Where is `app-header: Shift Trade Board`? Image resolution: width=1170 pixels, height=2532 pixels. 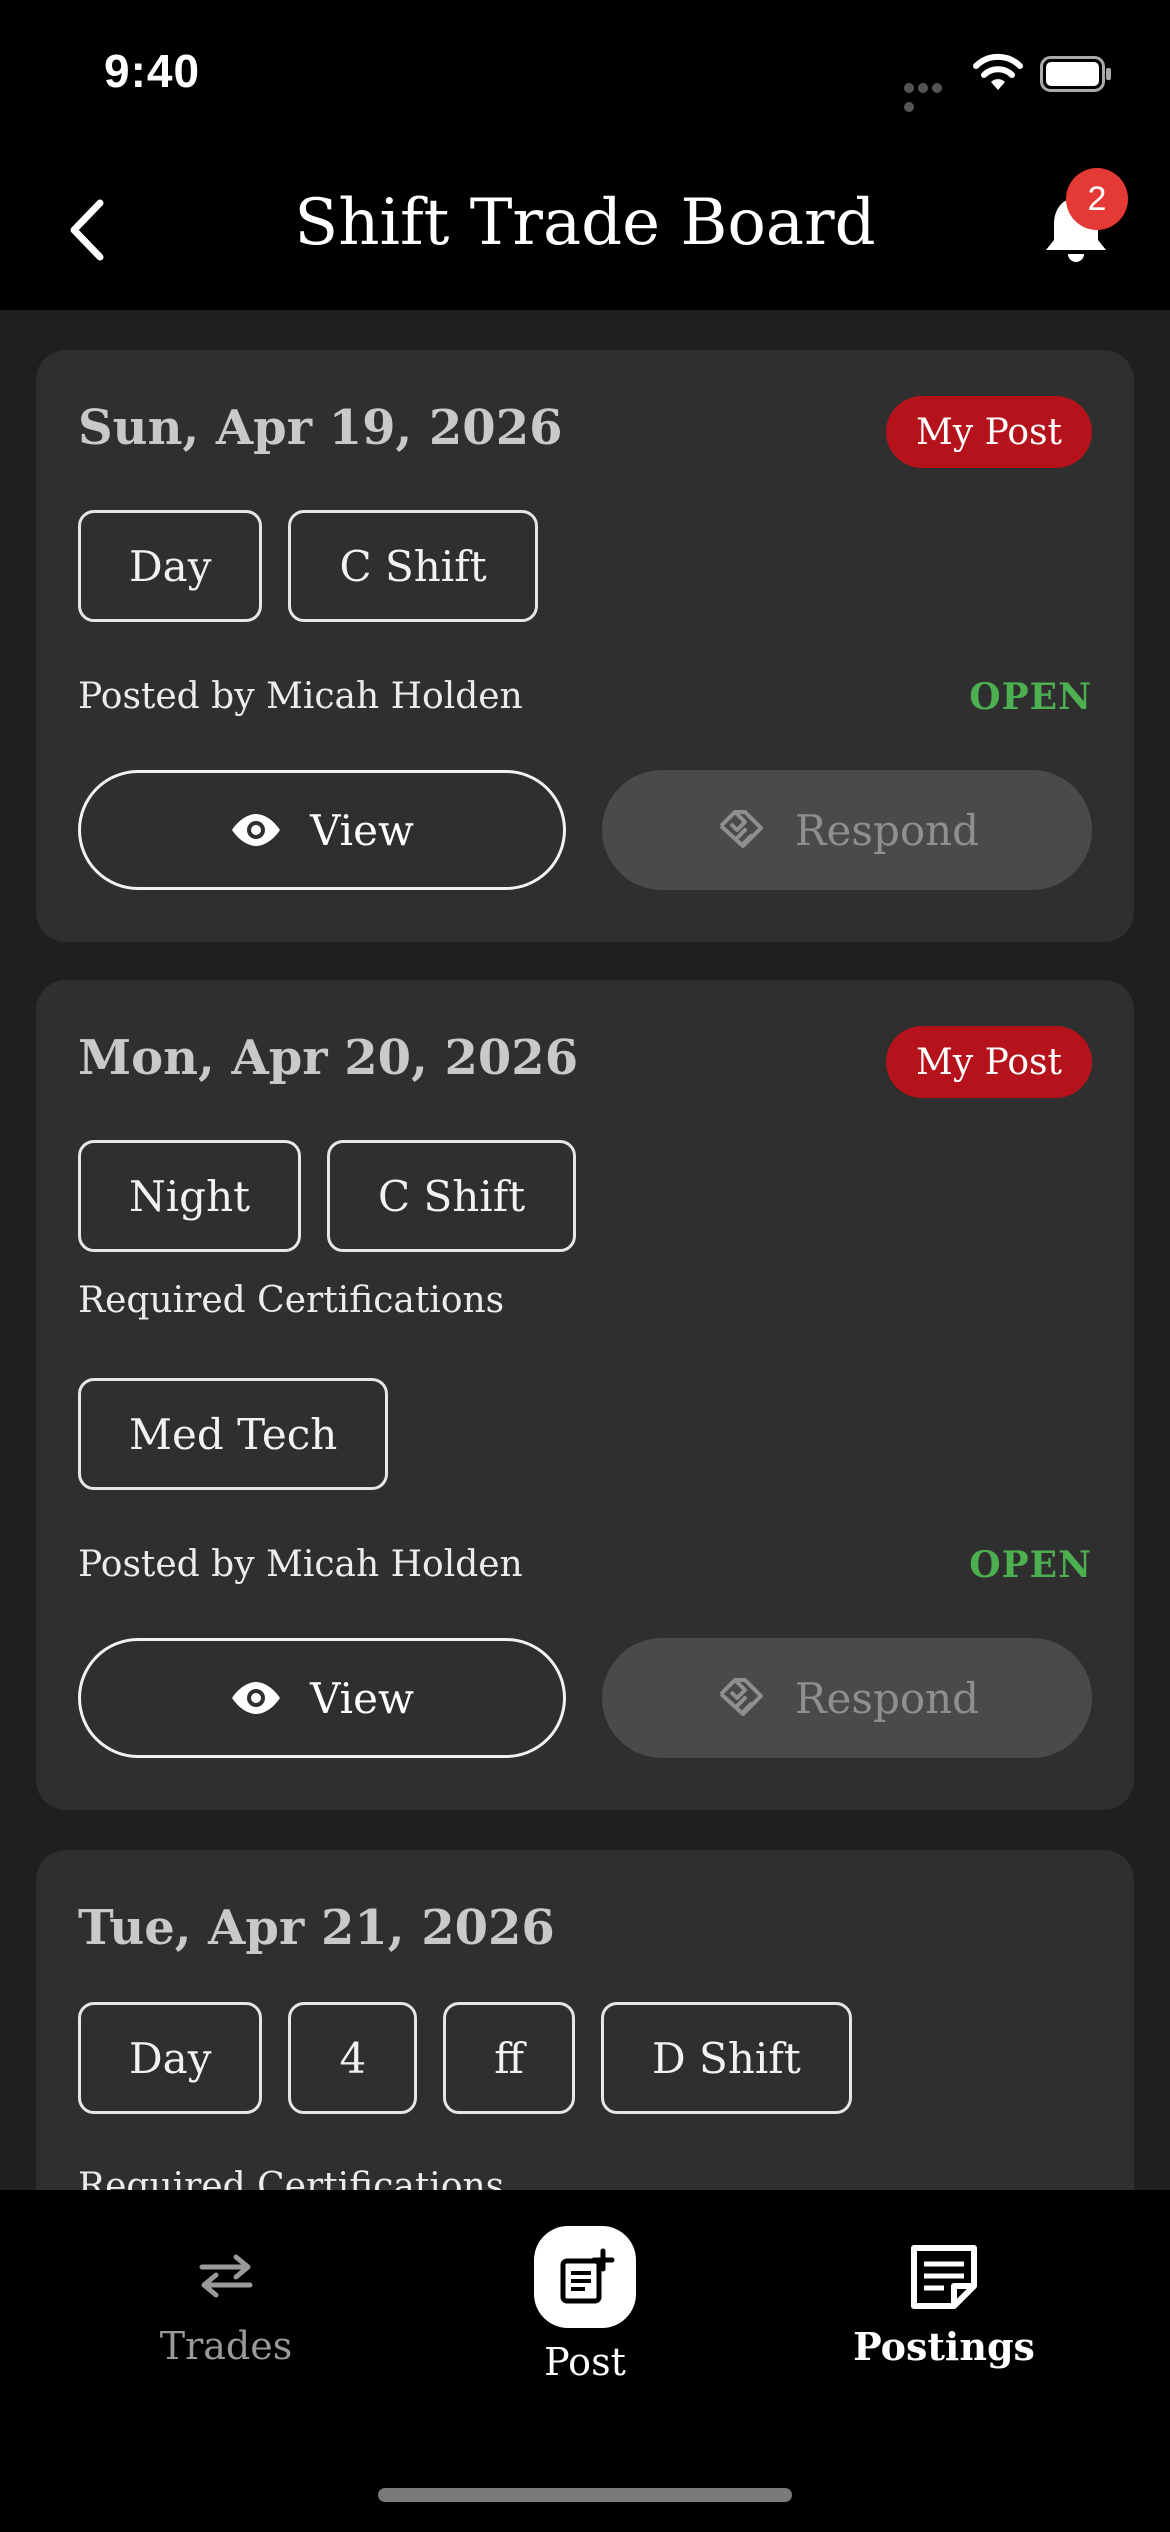 app-header: Shift Trade Board is located at coordinates (585, 230).